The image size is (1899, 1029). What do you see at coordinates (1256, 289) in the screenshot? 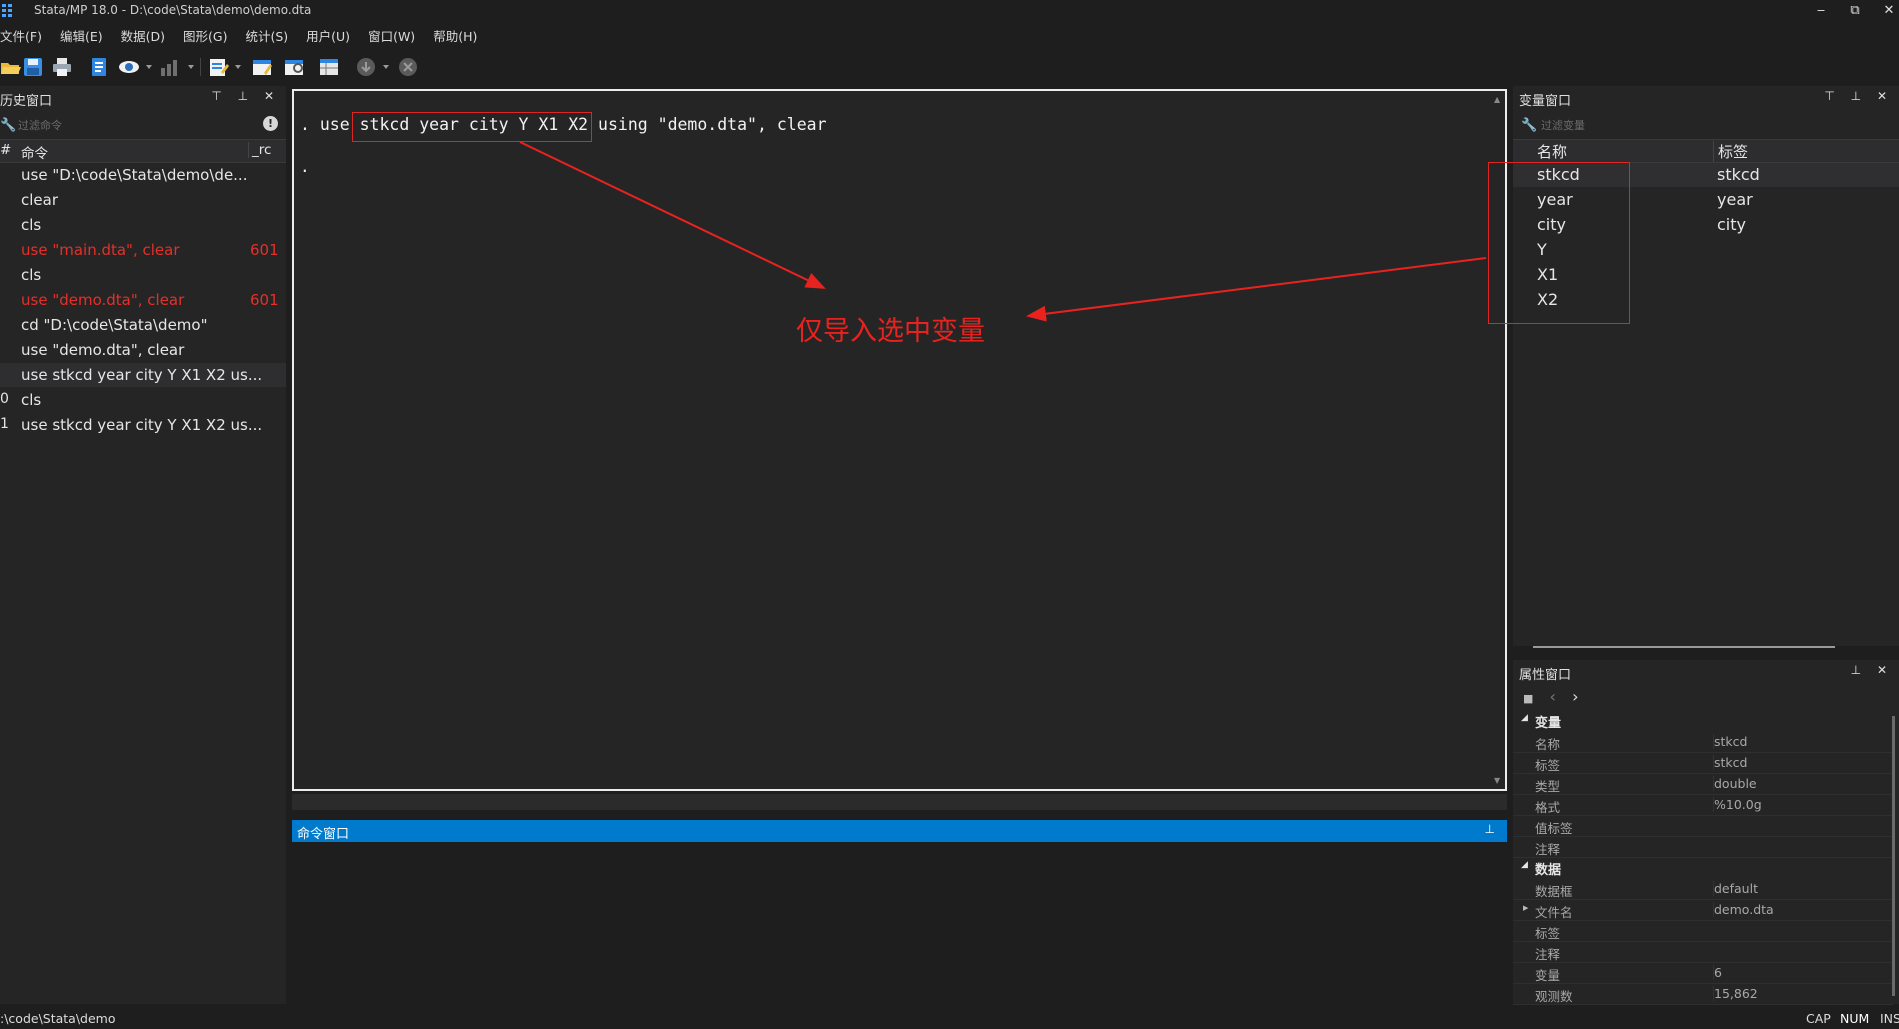
I see `arrow-from-variables` at bounding box center [1256, 289].